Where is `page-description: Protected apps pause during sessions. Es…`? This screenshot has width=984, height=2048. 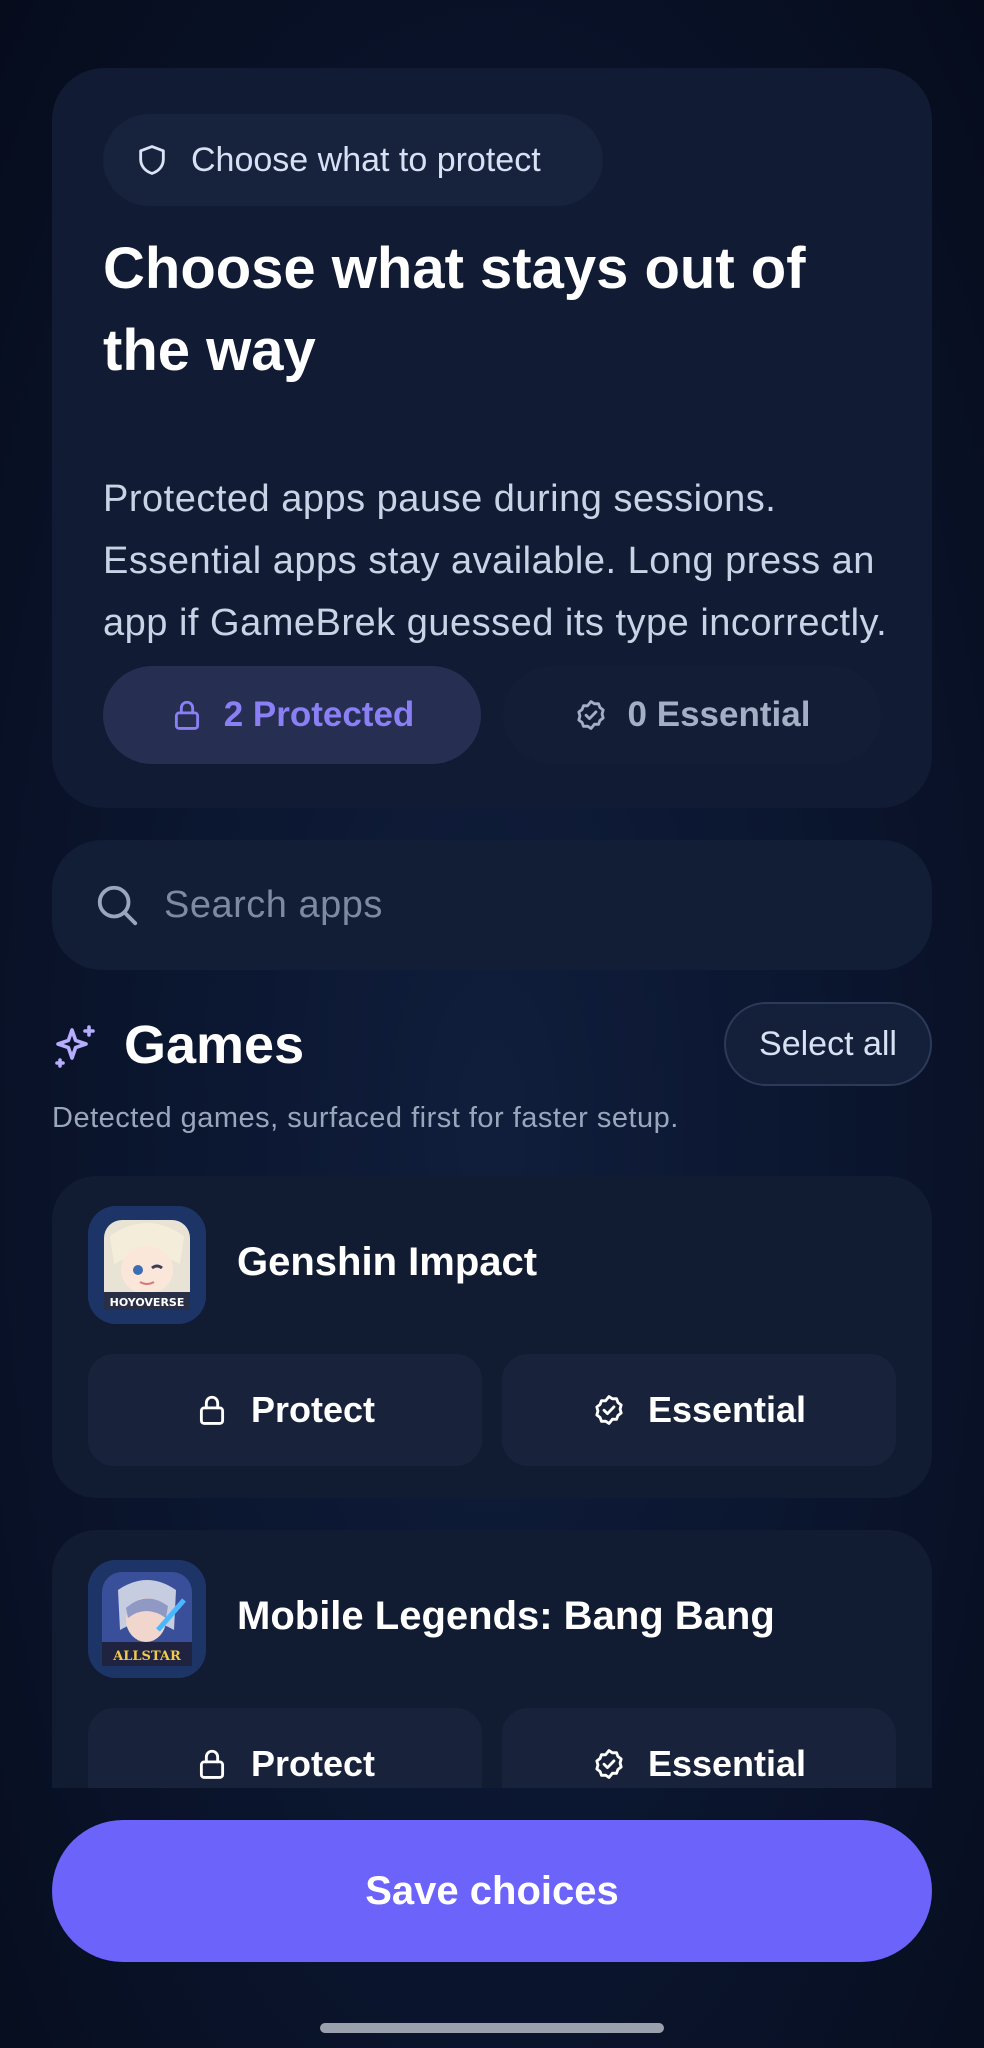 page-description: Protected apps pause during sessions. Es… is located at coordinates (495, 561).